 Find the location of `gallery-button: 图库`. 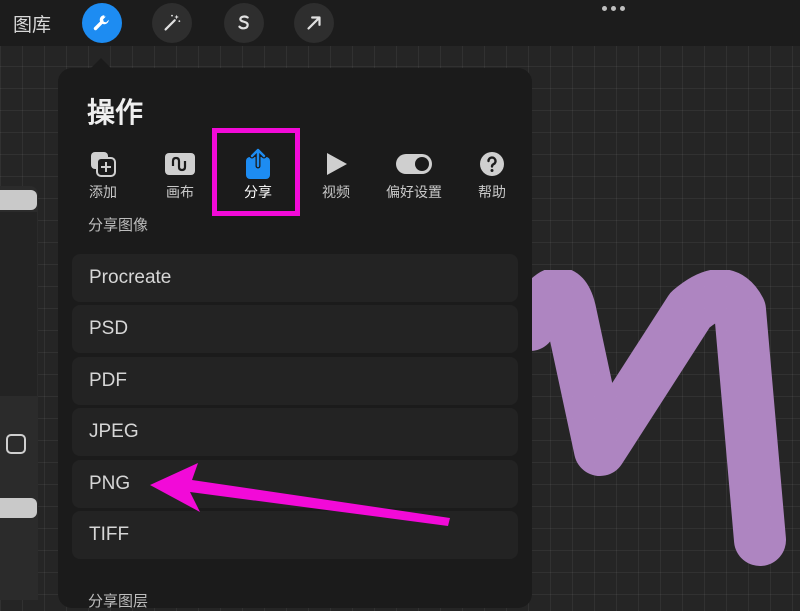

gallery-button: 图库 is located at coordinates (32, 23).